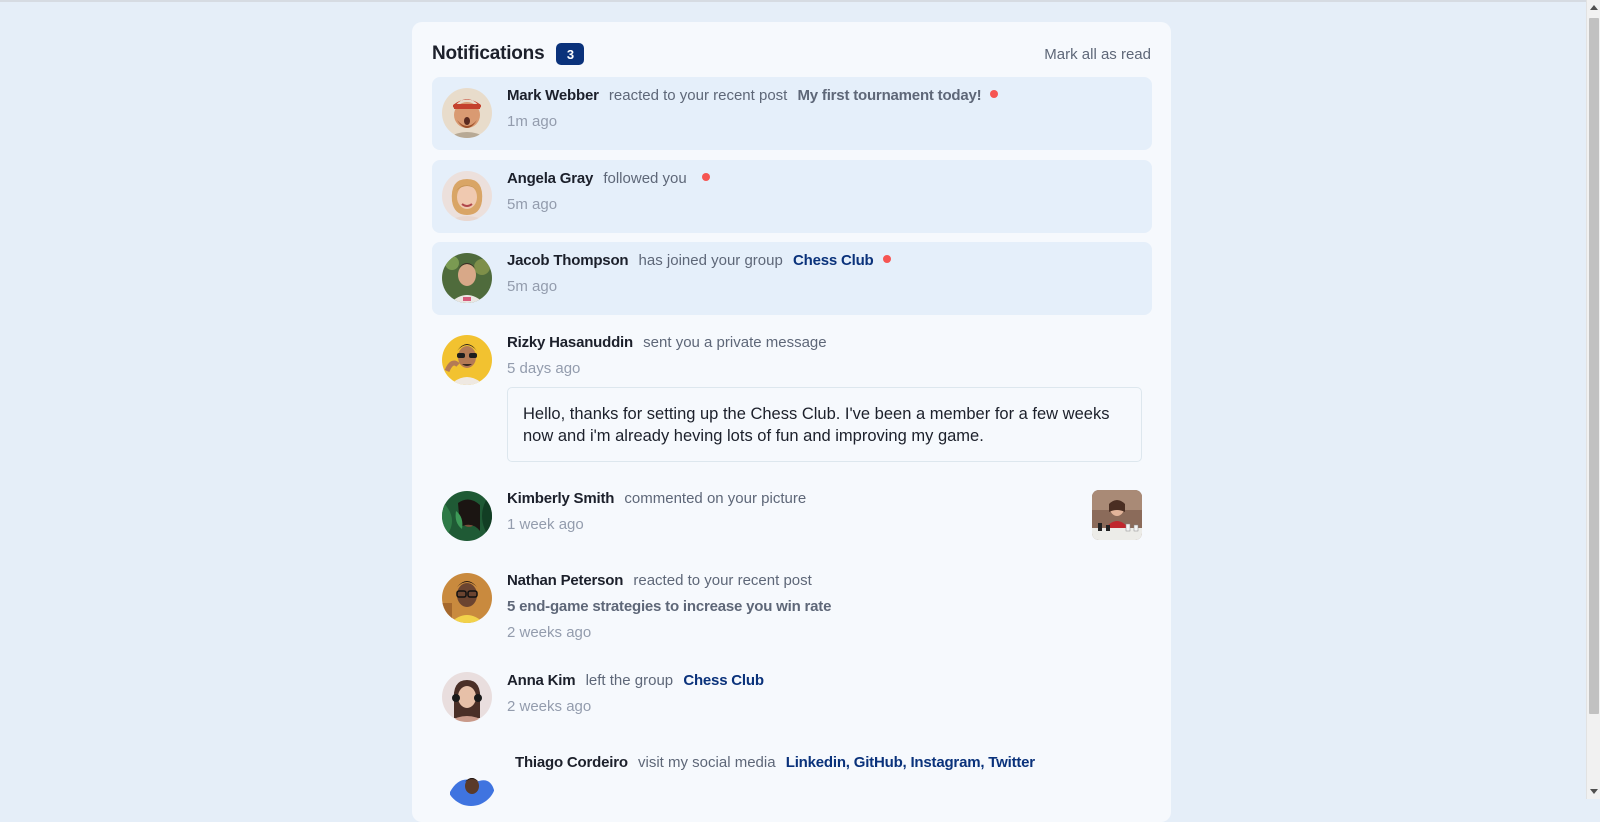 This screenshot has height=822, width=1600. I want to click on page-scrollbar, so click(1593, 399).